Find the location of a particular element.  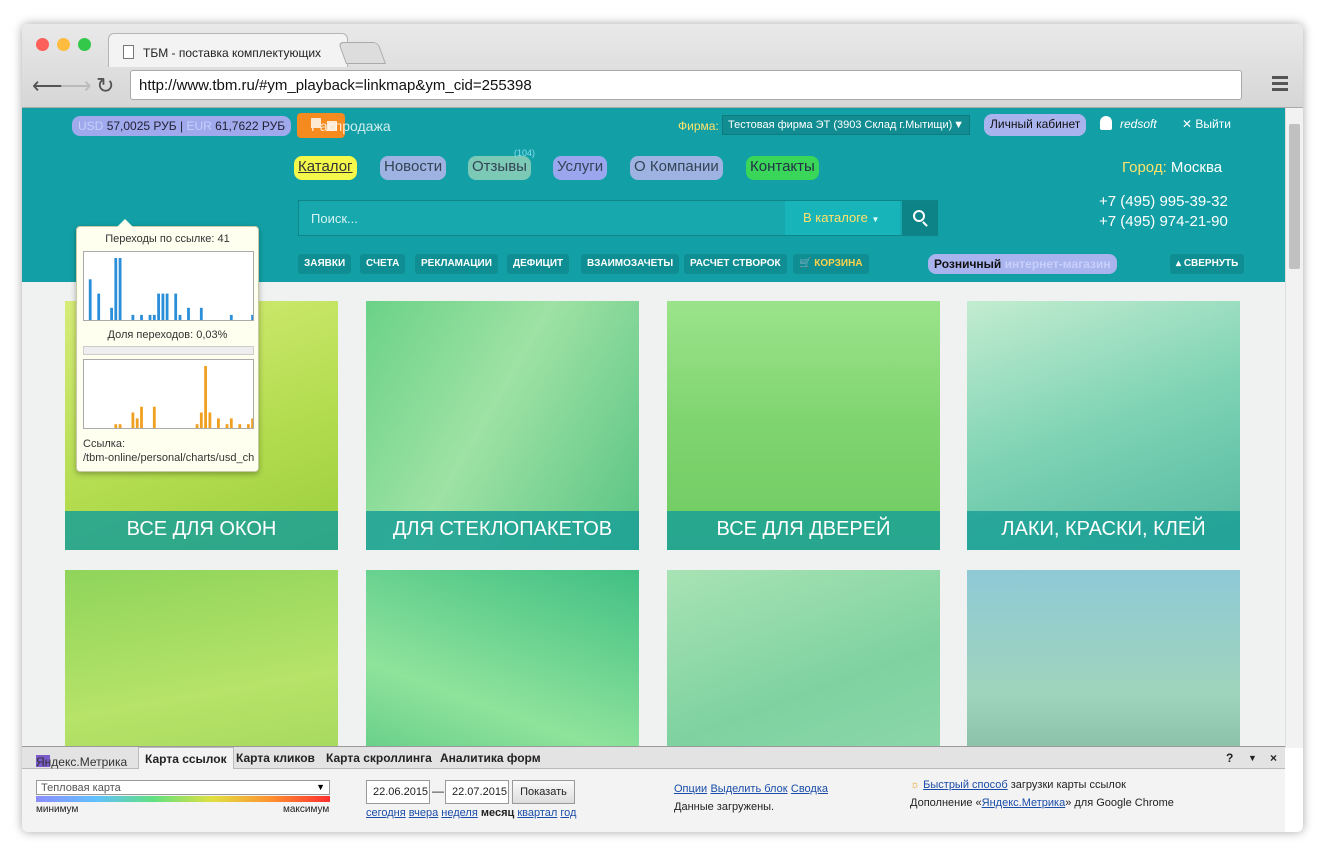

date-dash: — is located at coordinates (438, 791).